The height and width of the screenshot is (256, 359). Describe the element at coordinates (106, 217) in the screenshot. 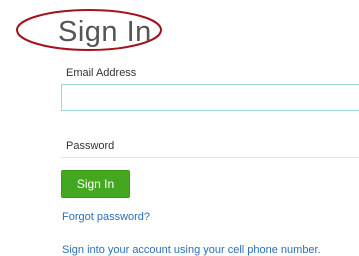

I see `forgot-password-link: Forgot password?` at that location.